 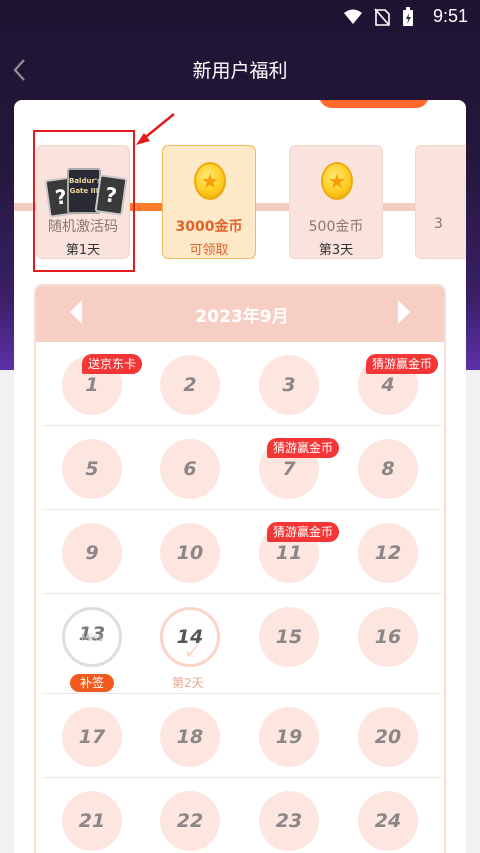 I want to click on promo-tag: 送京东卡, so click(x=112, y=364).